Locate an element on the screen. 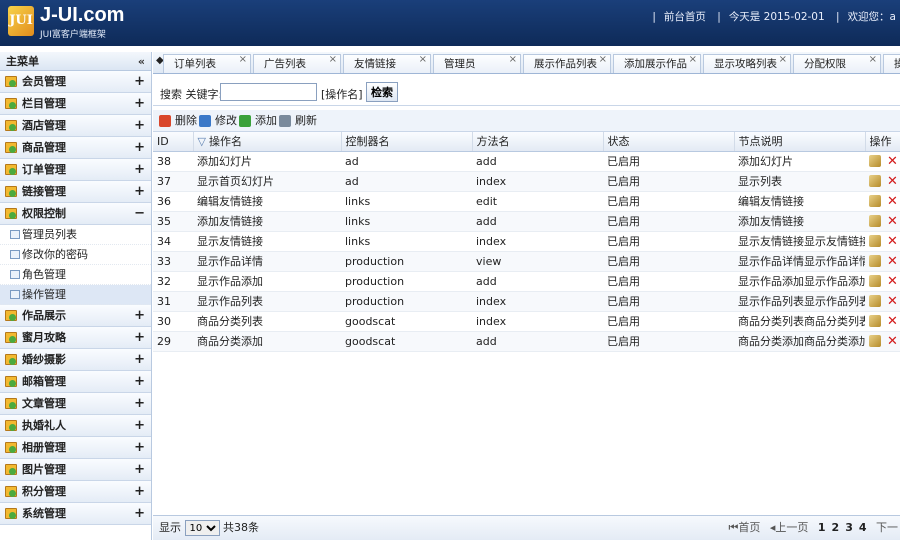 This screenshot has width=900, height=540. home-link: 前台首页 is located at coordinates (685, 17).